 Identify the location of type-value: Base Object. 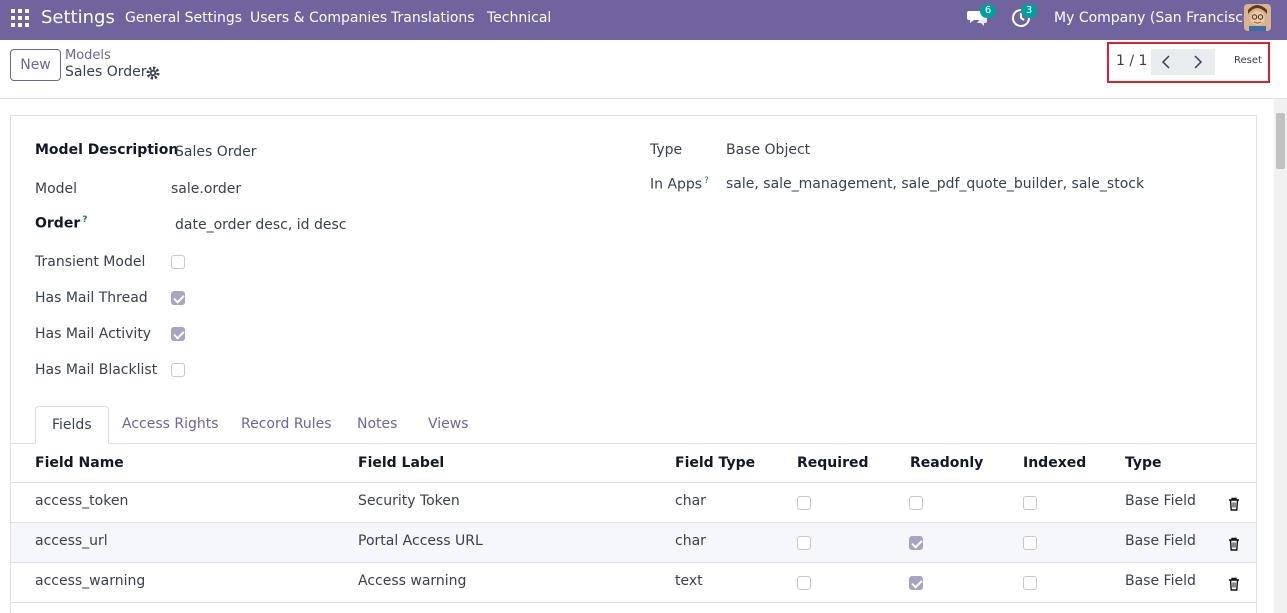
(768, 150).